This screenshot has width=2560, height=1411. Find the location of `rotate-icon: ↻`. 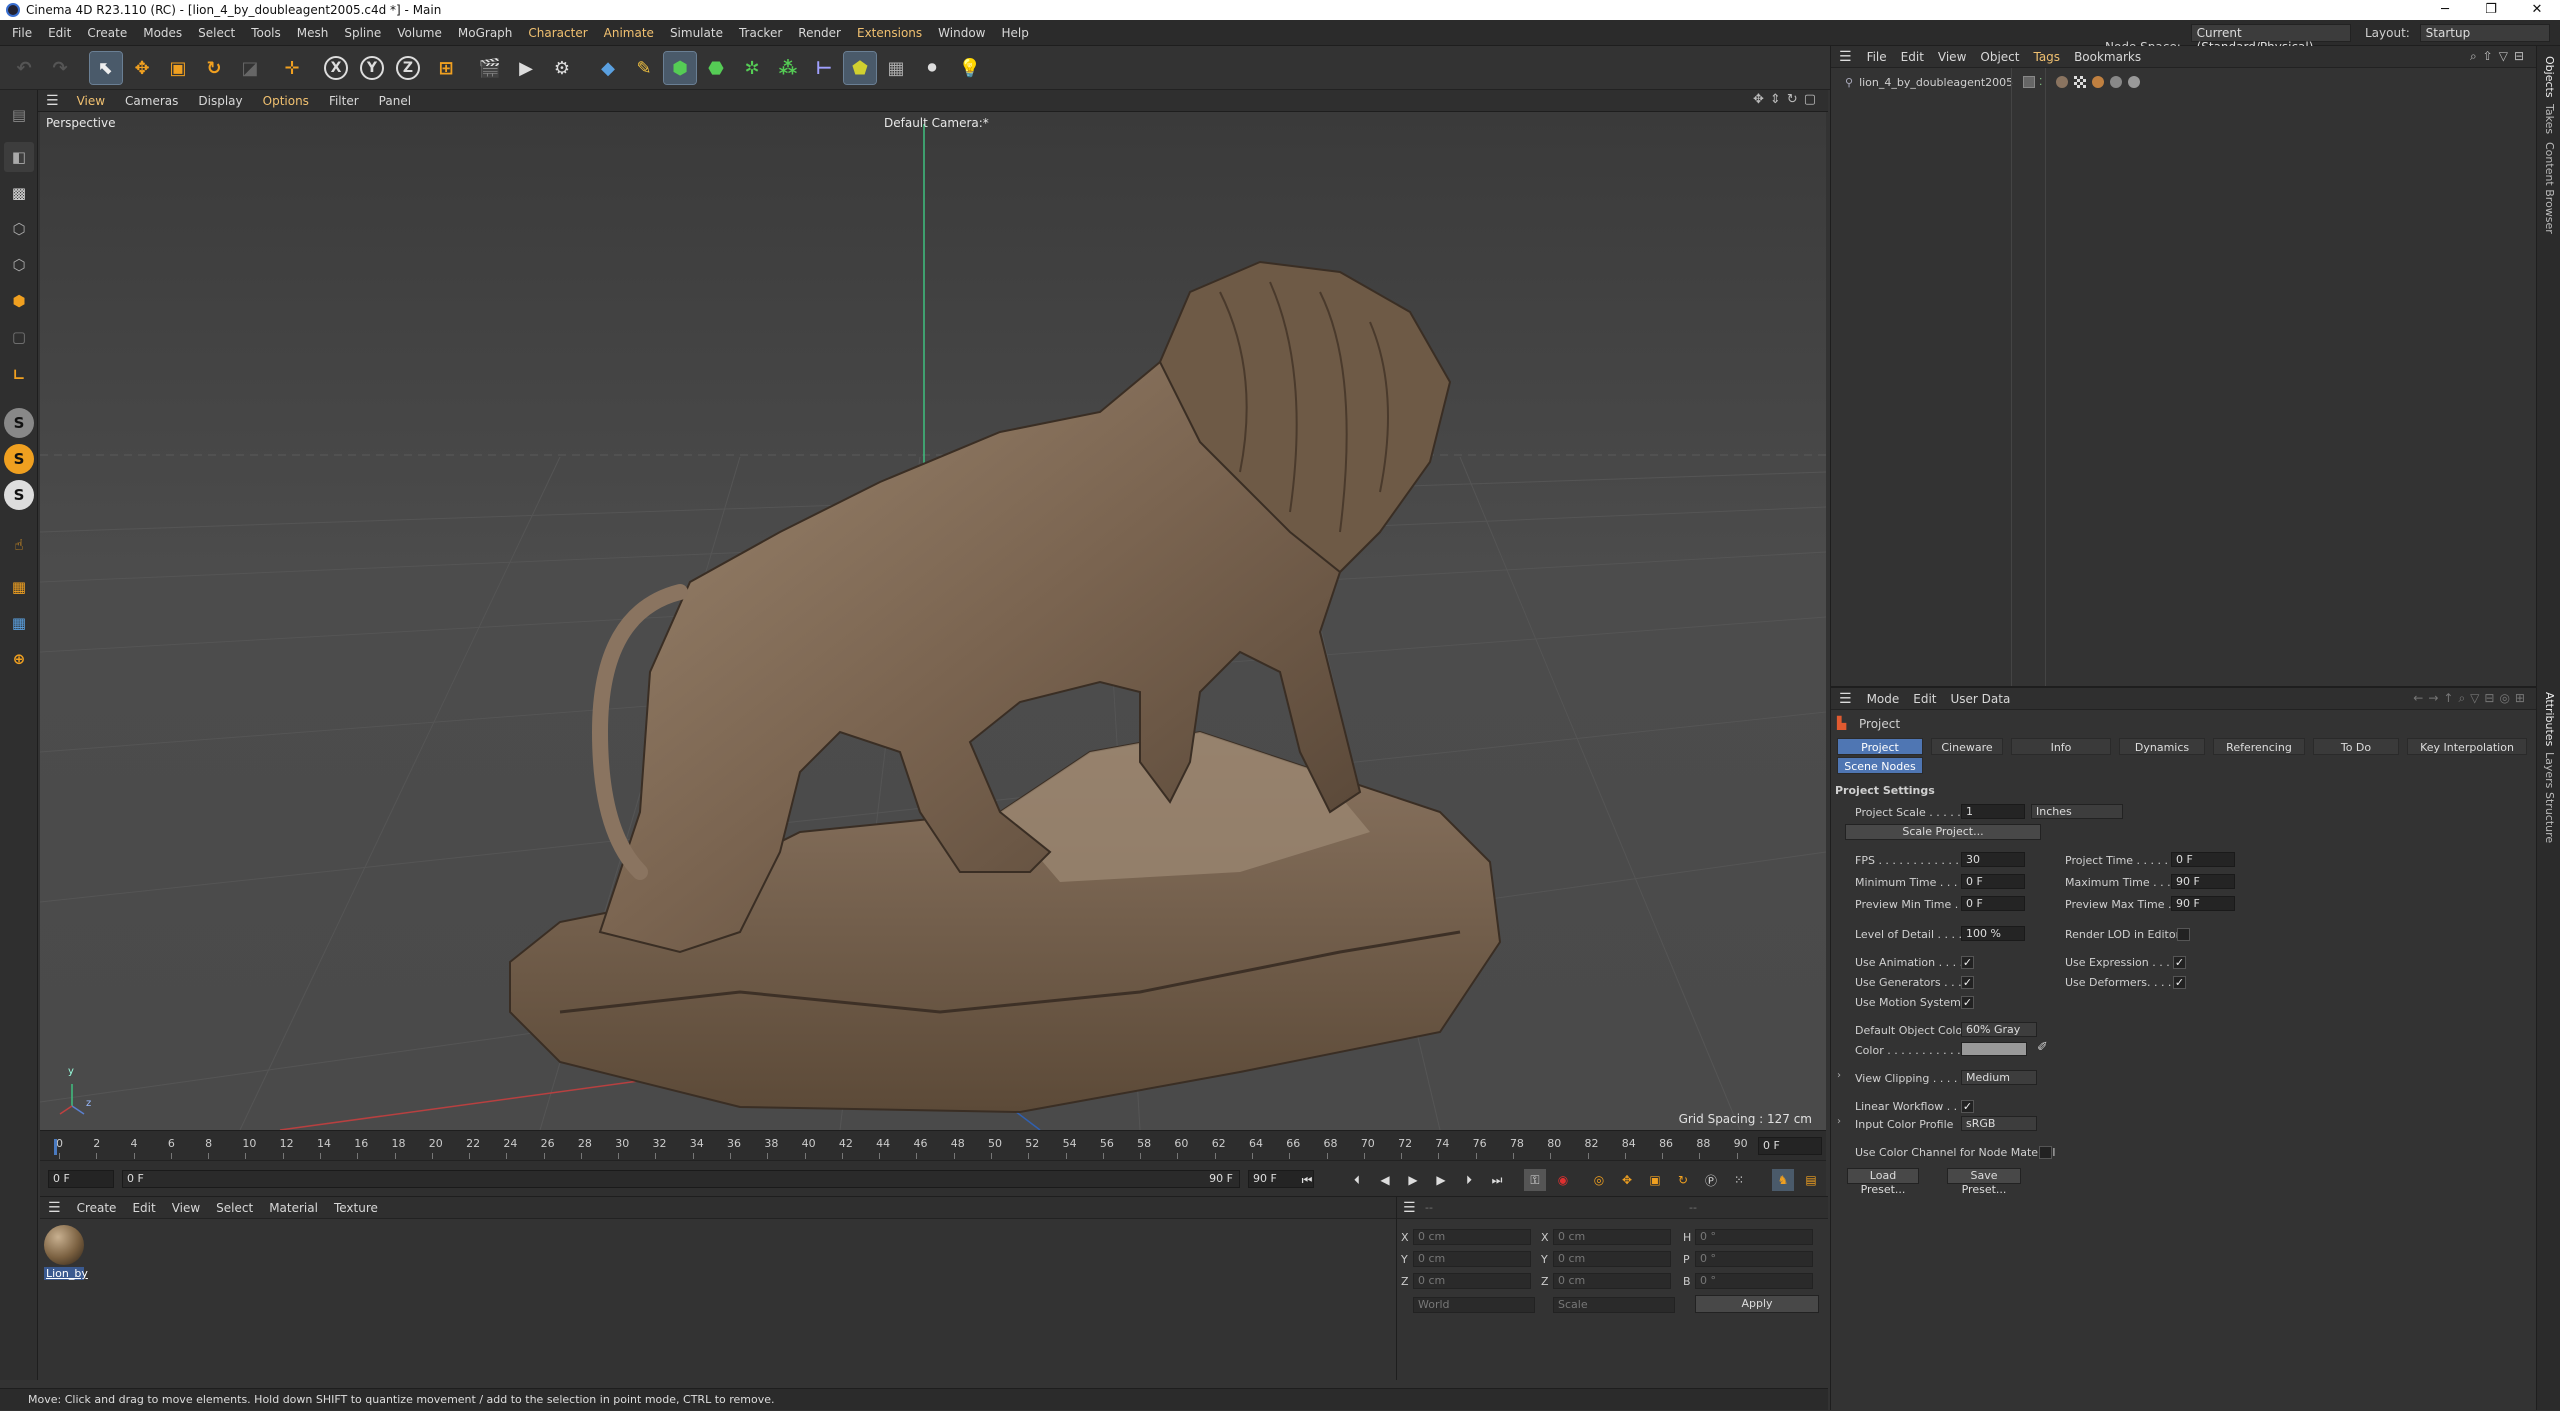

rotate-icon: ↻ is located at coordinates (214, 68).